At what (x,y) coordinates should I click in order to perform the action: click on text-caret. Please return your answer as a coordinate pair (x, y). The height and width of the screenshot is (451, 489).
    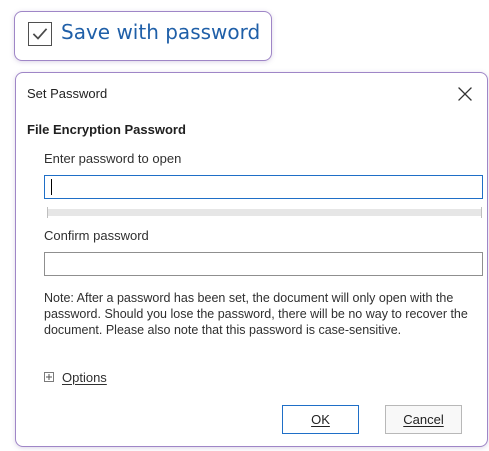
    Looking at the image, I should click on (51, 187).